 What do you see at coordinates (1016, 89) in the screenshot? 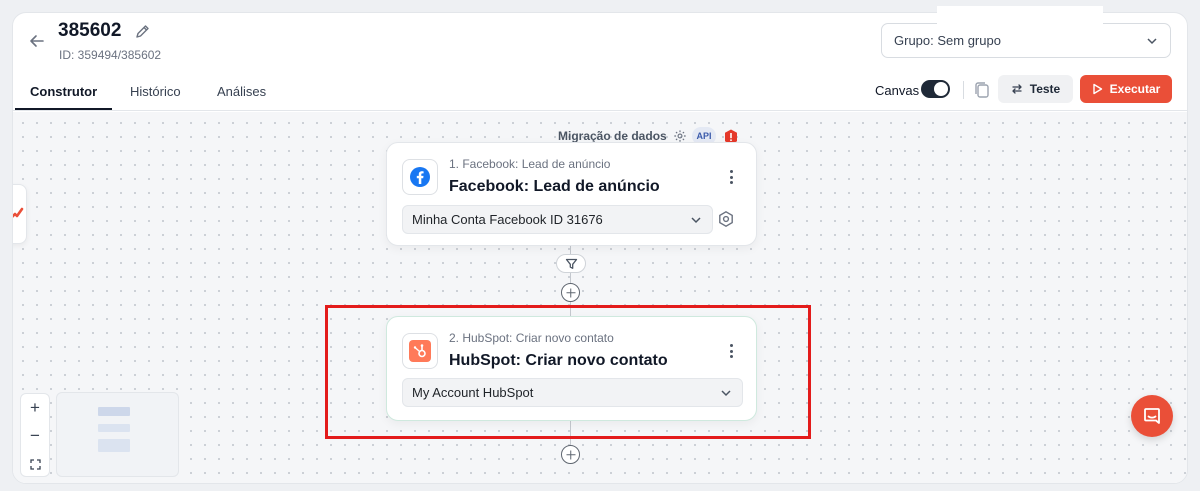
I see `swap-arrows-icon` at bounding box center [1016, 89].